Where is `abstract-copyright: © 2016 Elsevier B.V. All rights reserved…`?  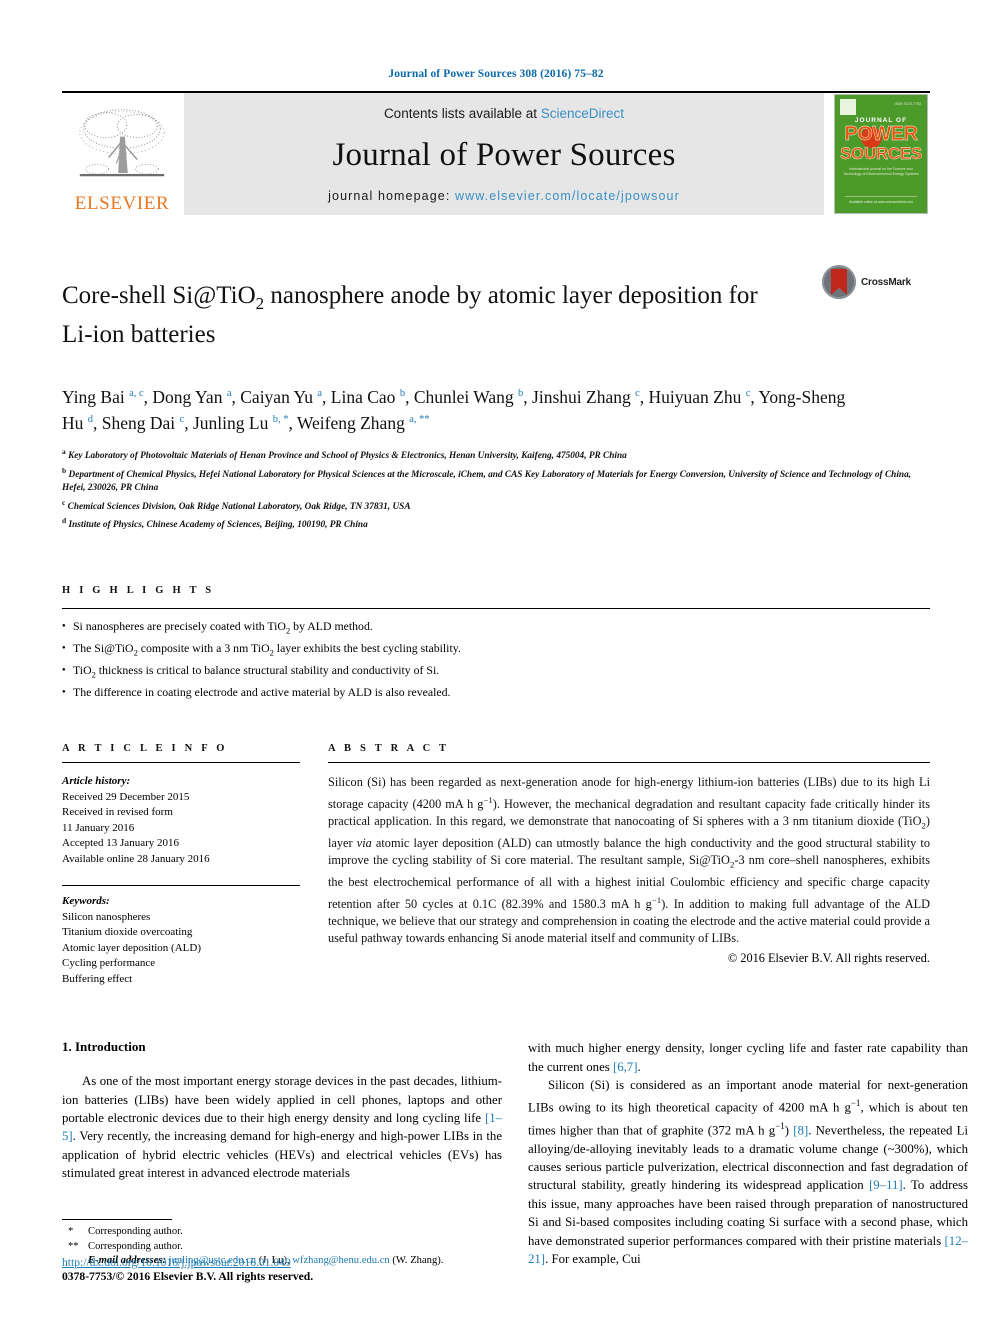 abstract-copyright: © 2016 Elsevier B.V. All rights reserved… is located at coordinates (828, 957).